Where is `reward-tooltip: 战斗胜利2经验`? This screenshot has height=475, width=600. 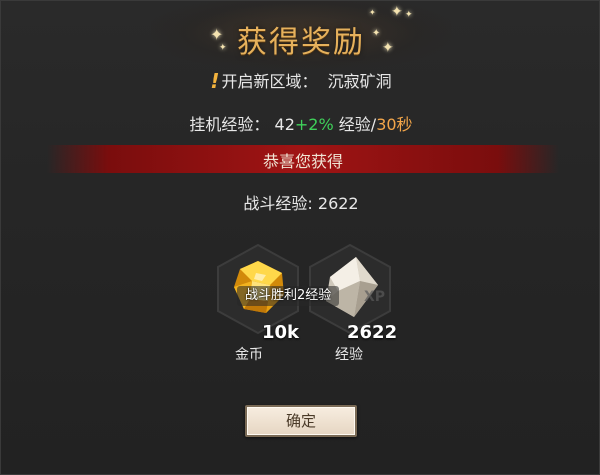
reward-tooltip: 战斗胜利2经验 is located at coordinates (288, 296).